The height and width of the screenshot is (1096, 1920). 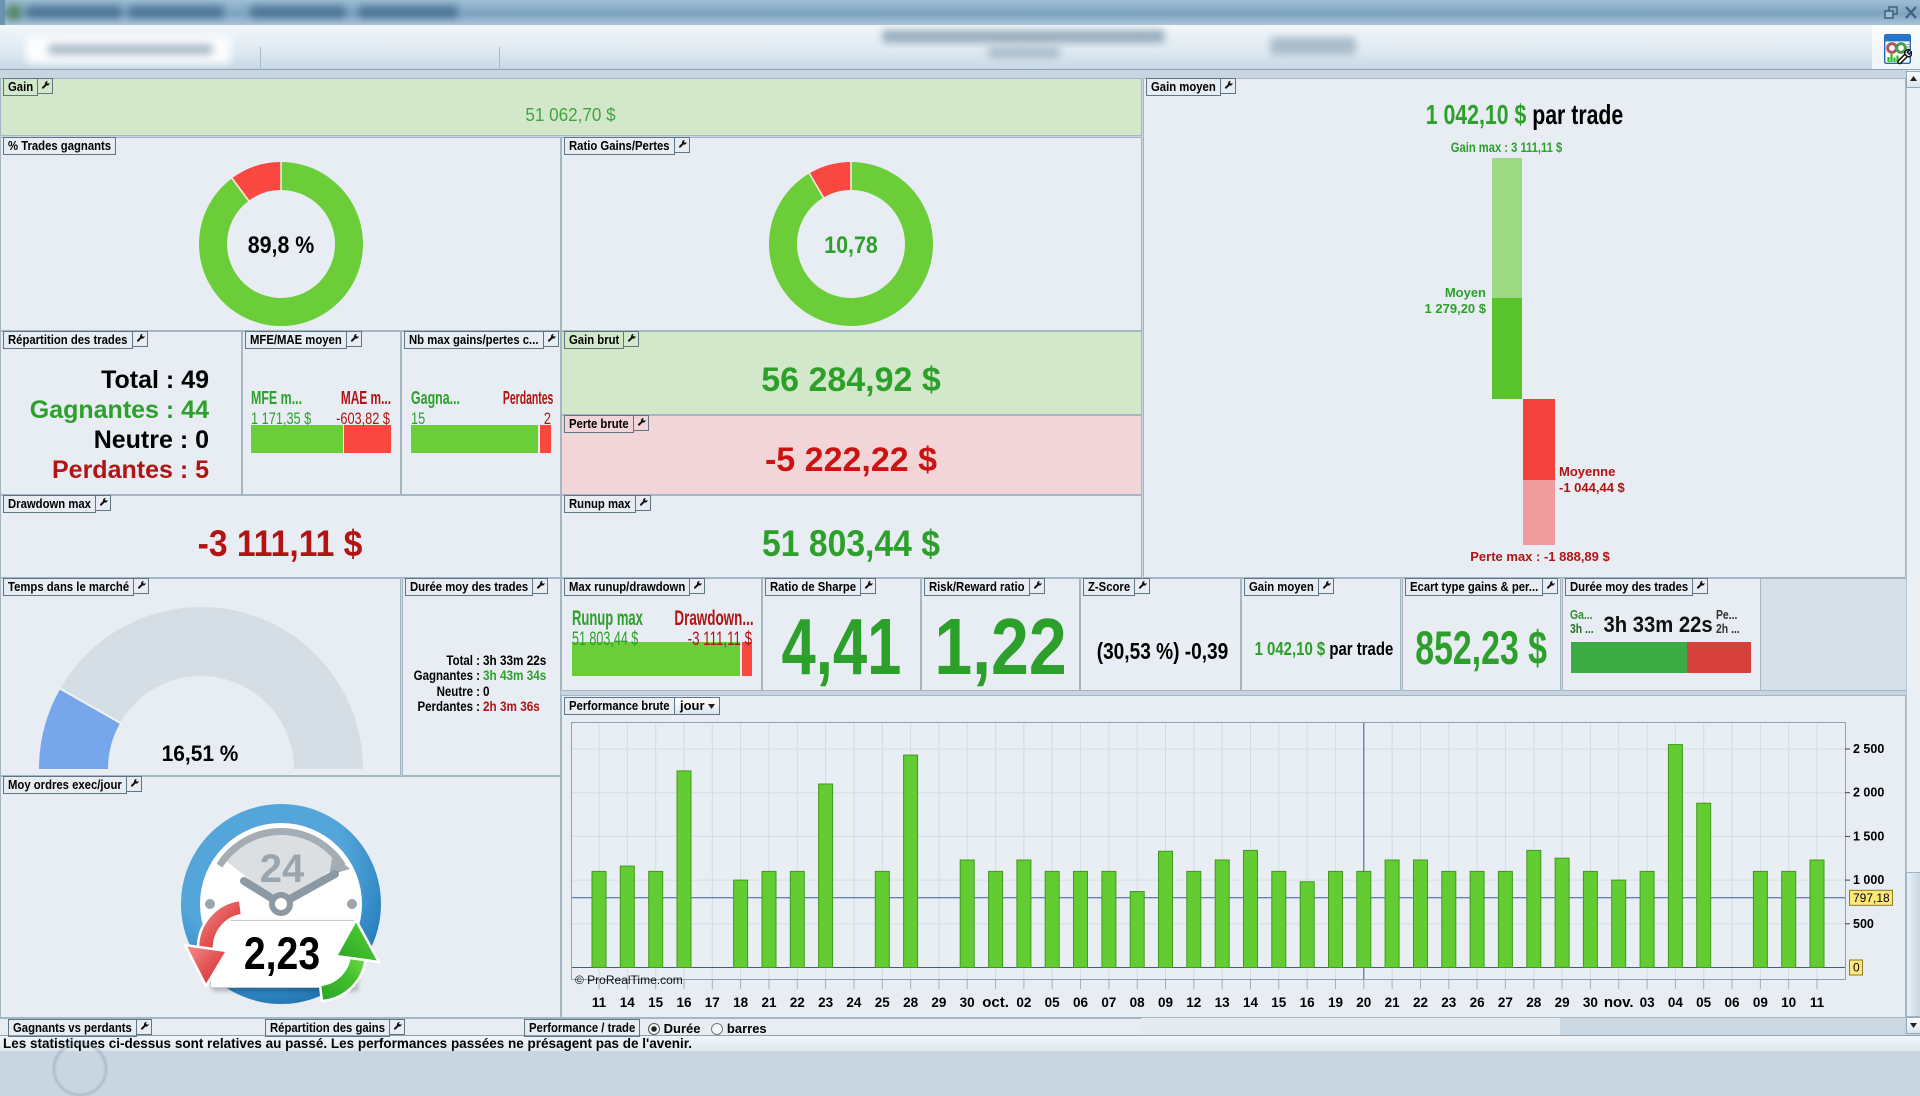 I want to click on svg-text: 10, so click(x=1788, y=1002).